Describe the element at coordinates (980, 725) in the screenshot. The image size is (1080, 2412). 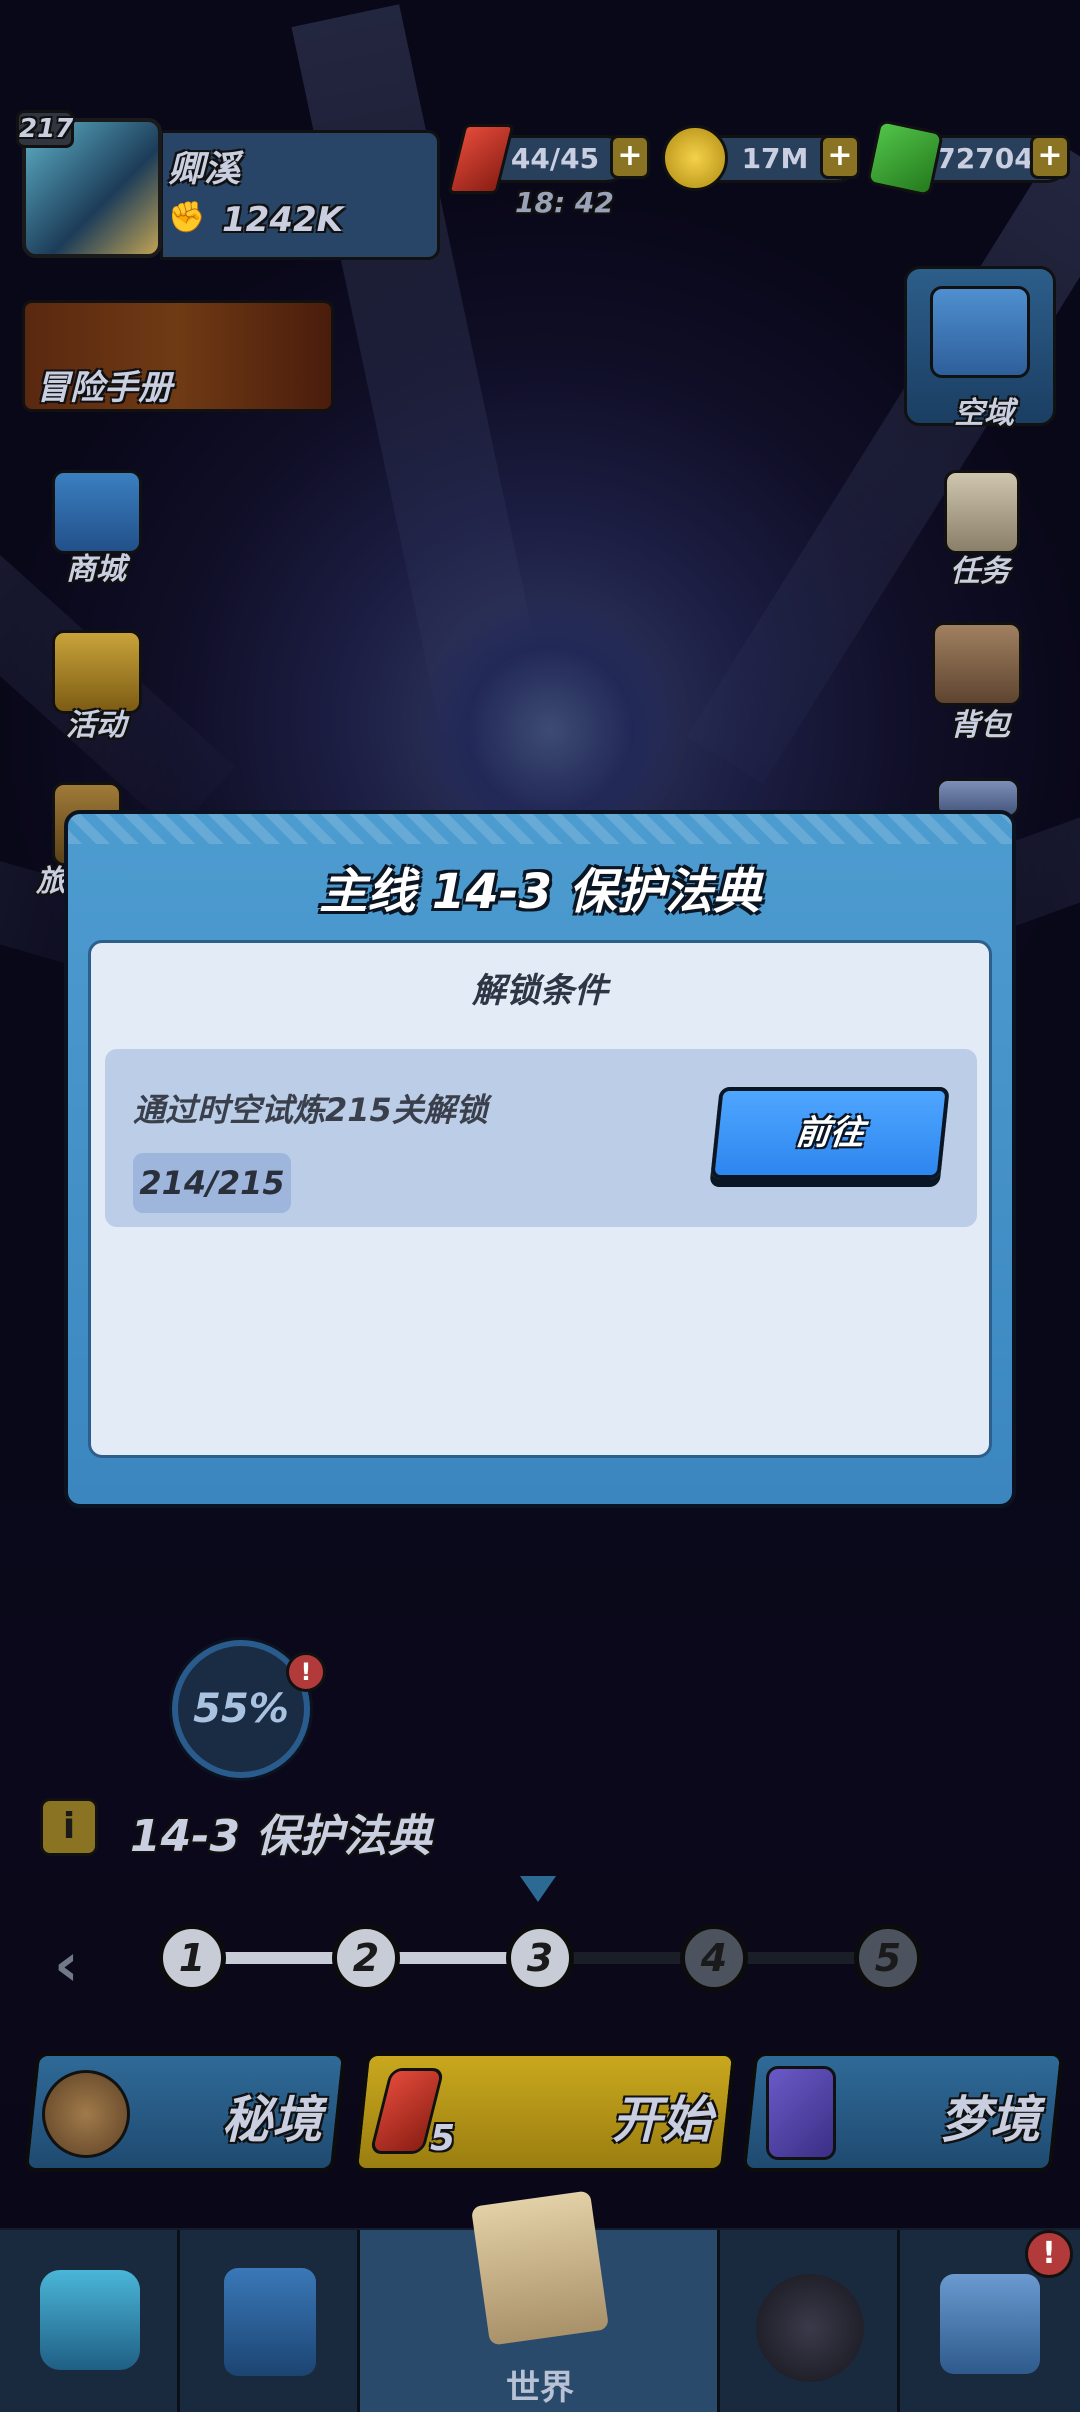
I see `bag-label: 背包` at that location.